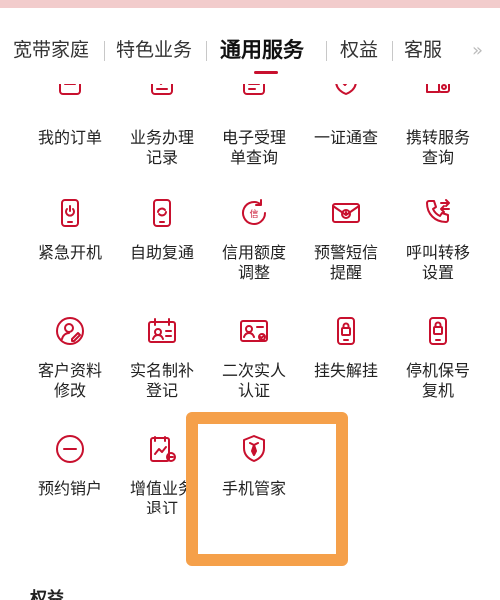  I want to click on phone-lock-icon, so click(438, 331).